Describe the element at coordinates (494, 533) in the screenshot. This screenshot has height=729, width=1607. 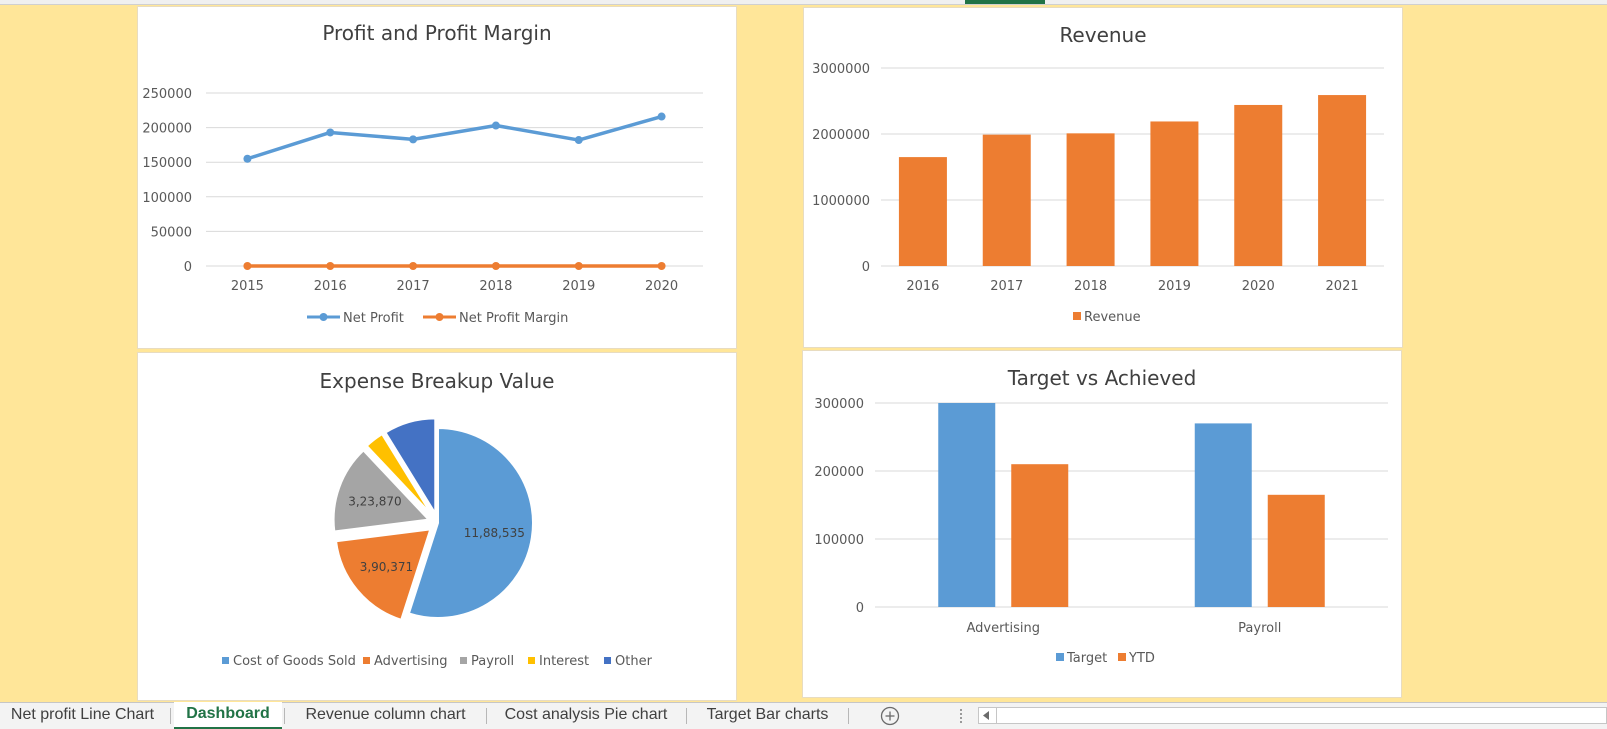
I see `slice-data-label: 11,88,535` at that location.